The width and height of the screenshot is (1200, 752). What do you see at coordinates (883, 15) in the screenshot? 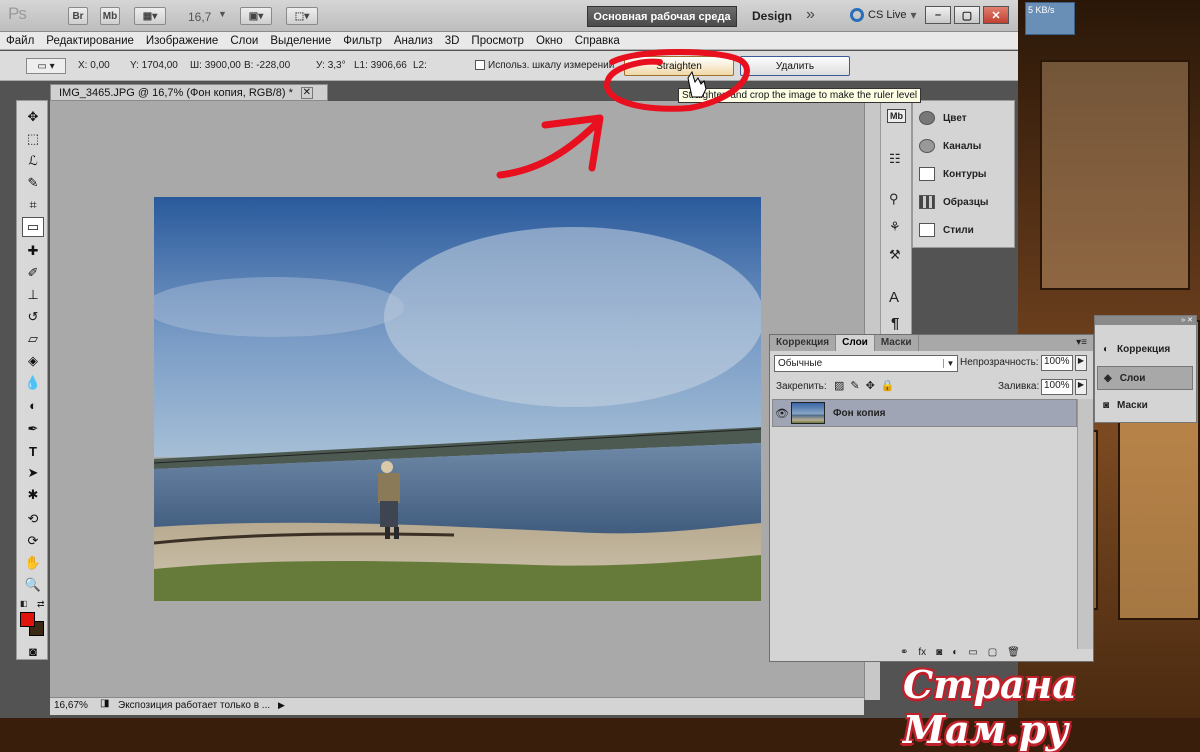
I see `cs-live-menu: CS Live ▾` at bounding box center [883, 15].